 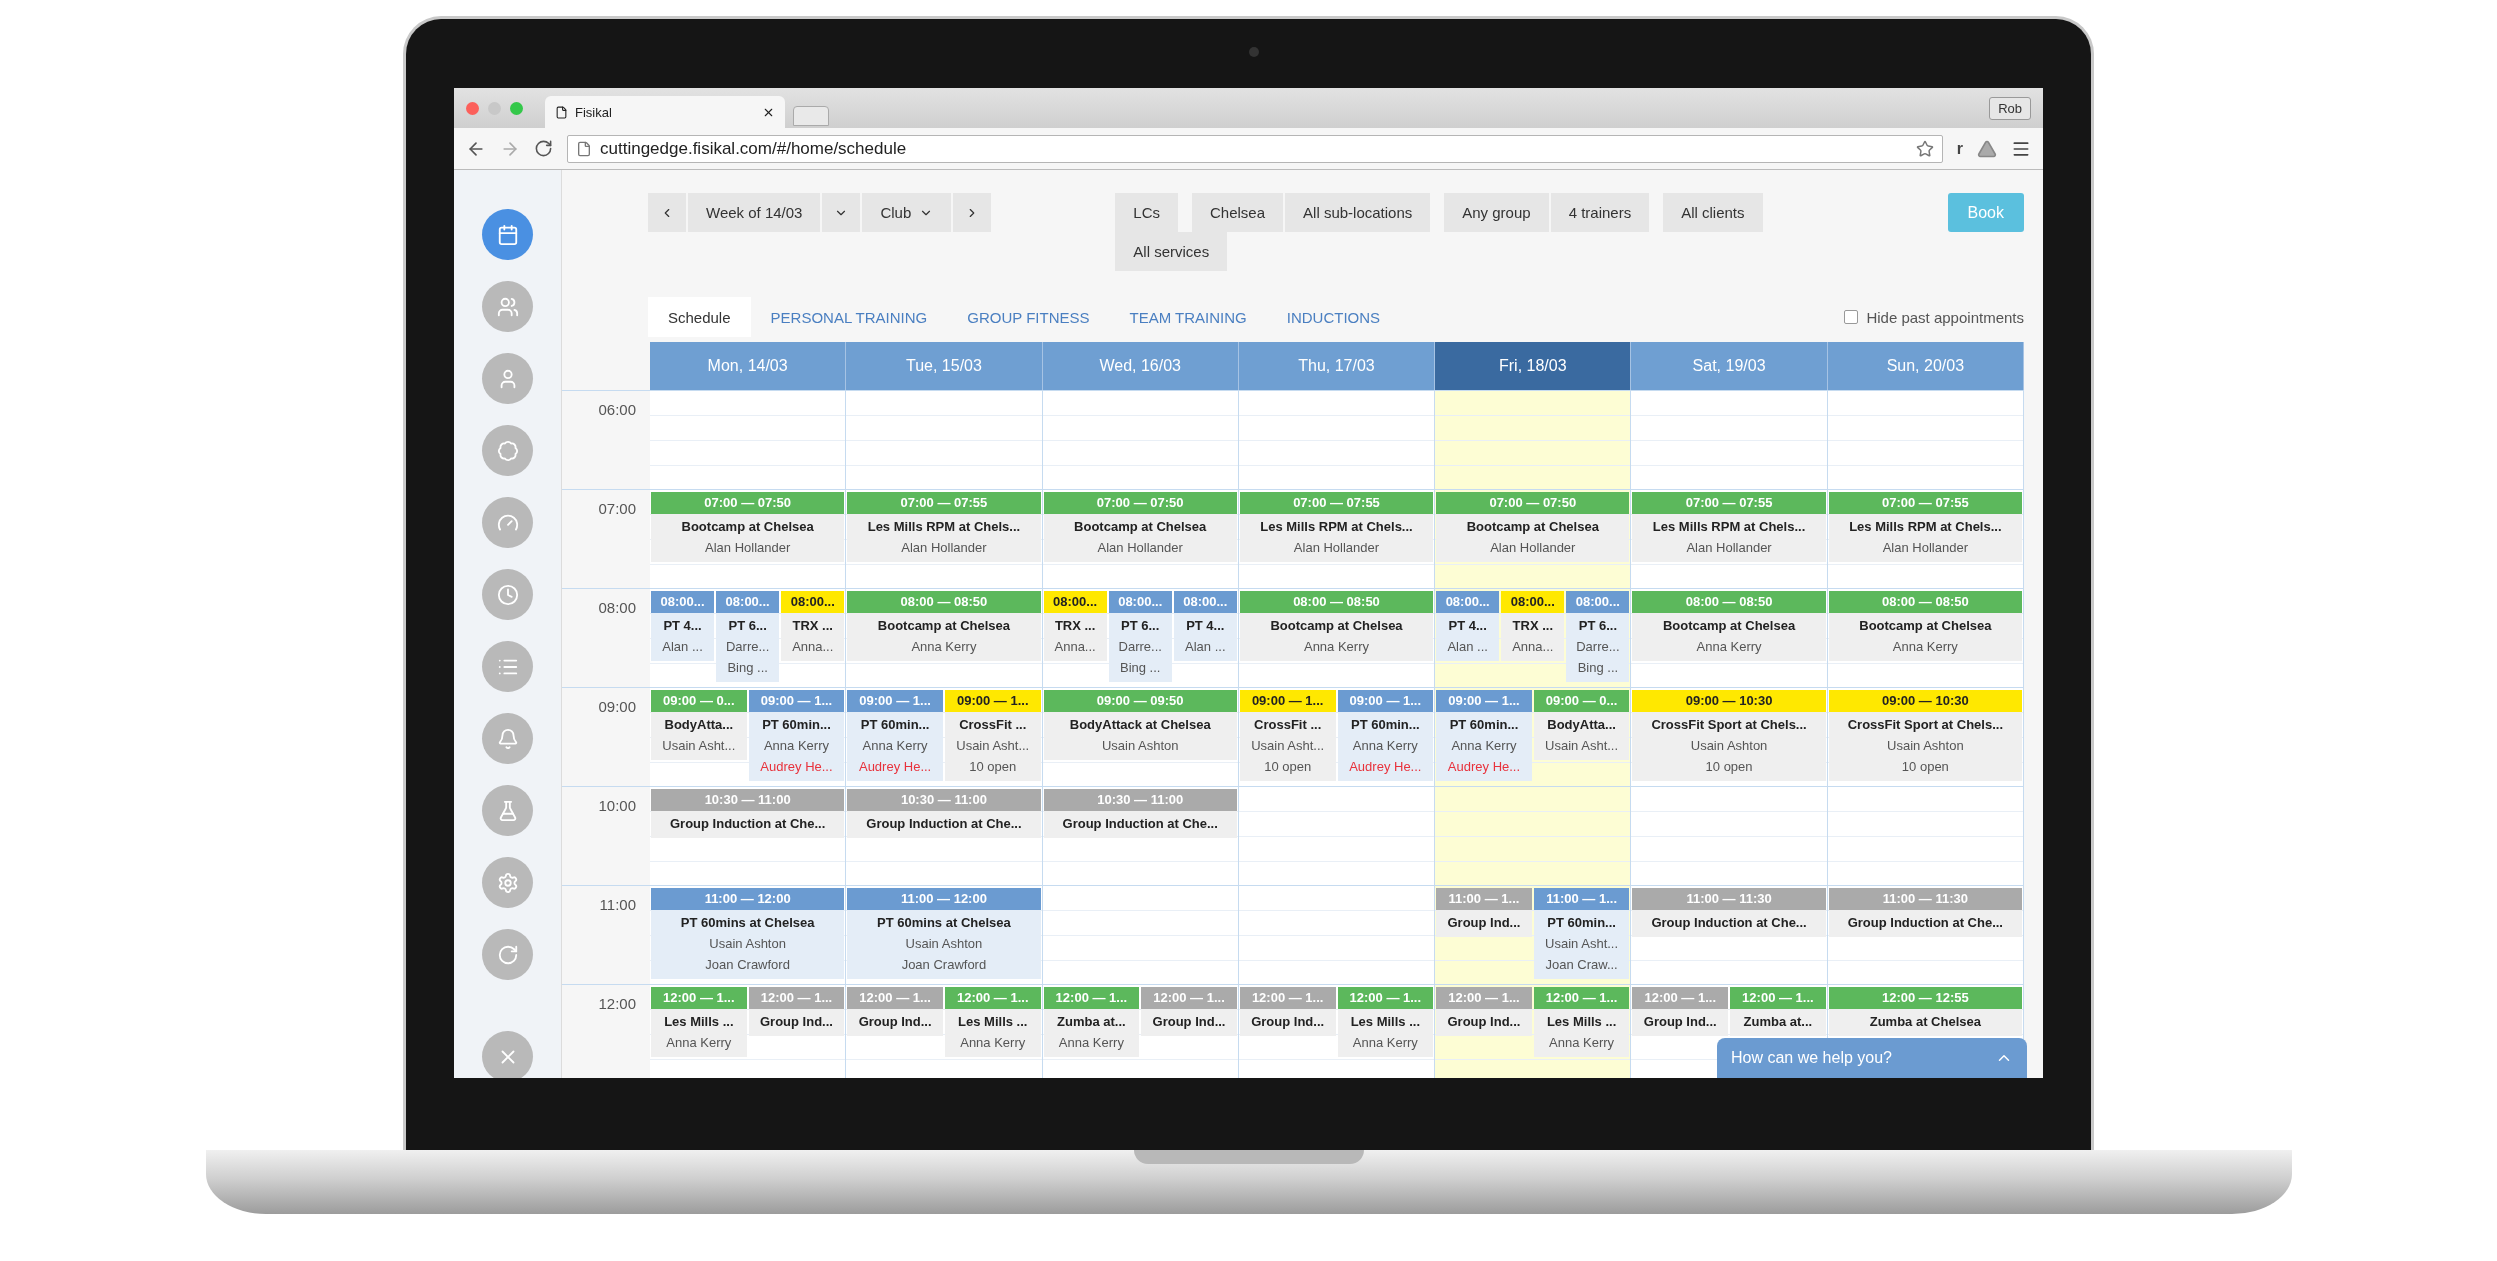 I want to click on browser-tab: Fisikal, so click(x=665, y=112).